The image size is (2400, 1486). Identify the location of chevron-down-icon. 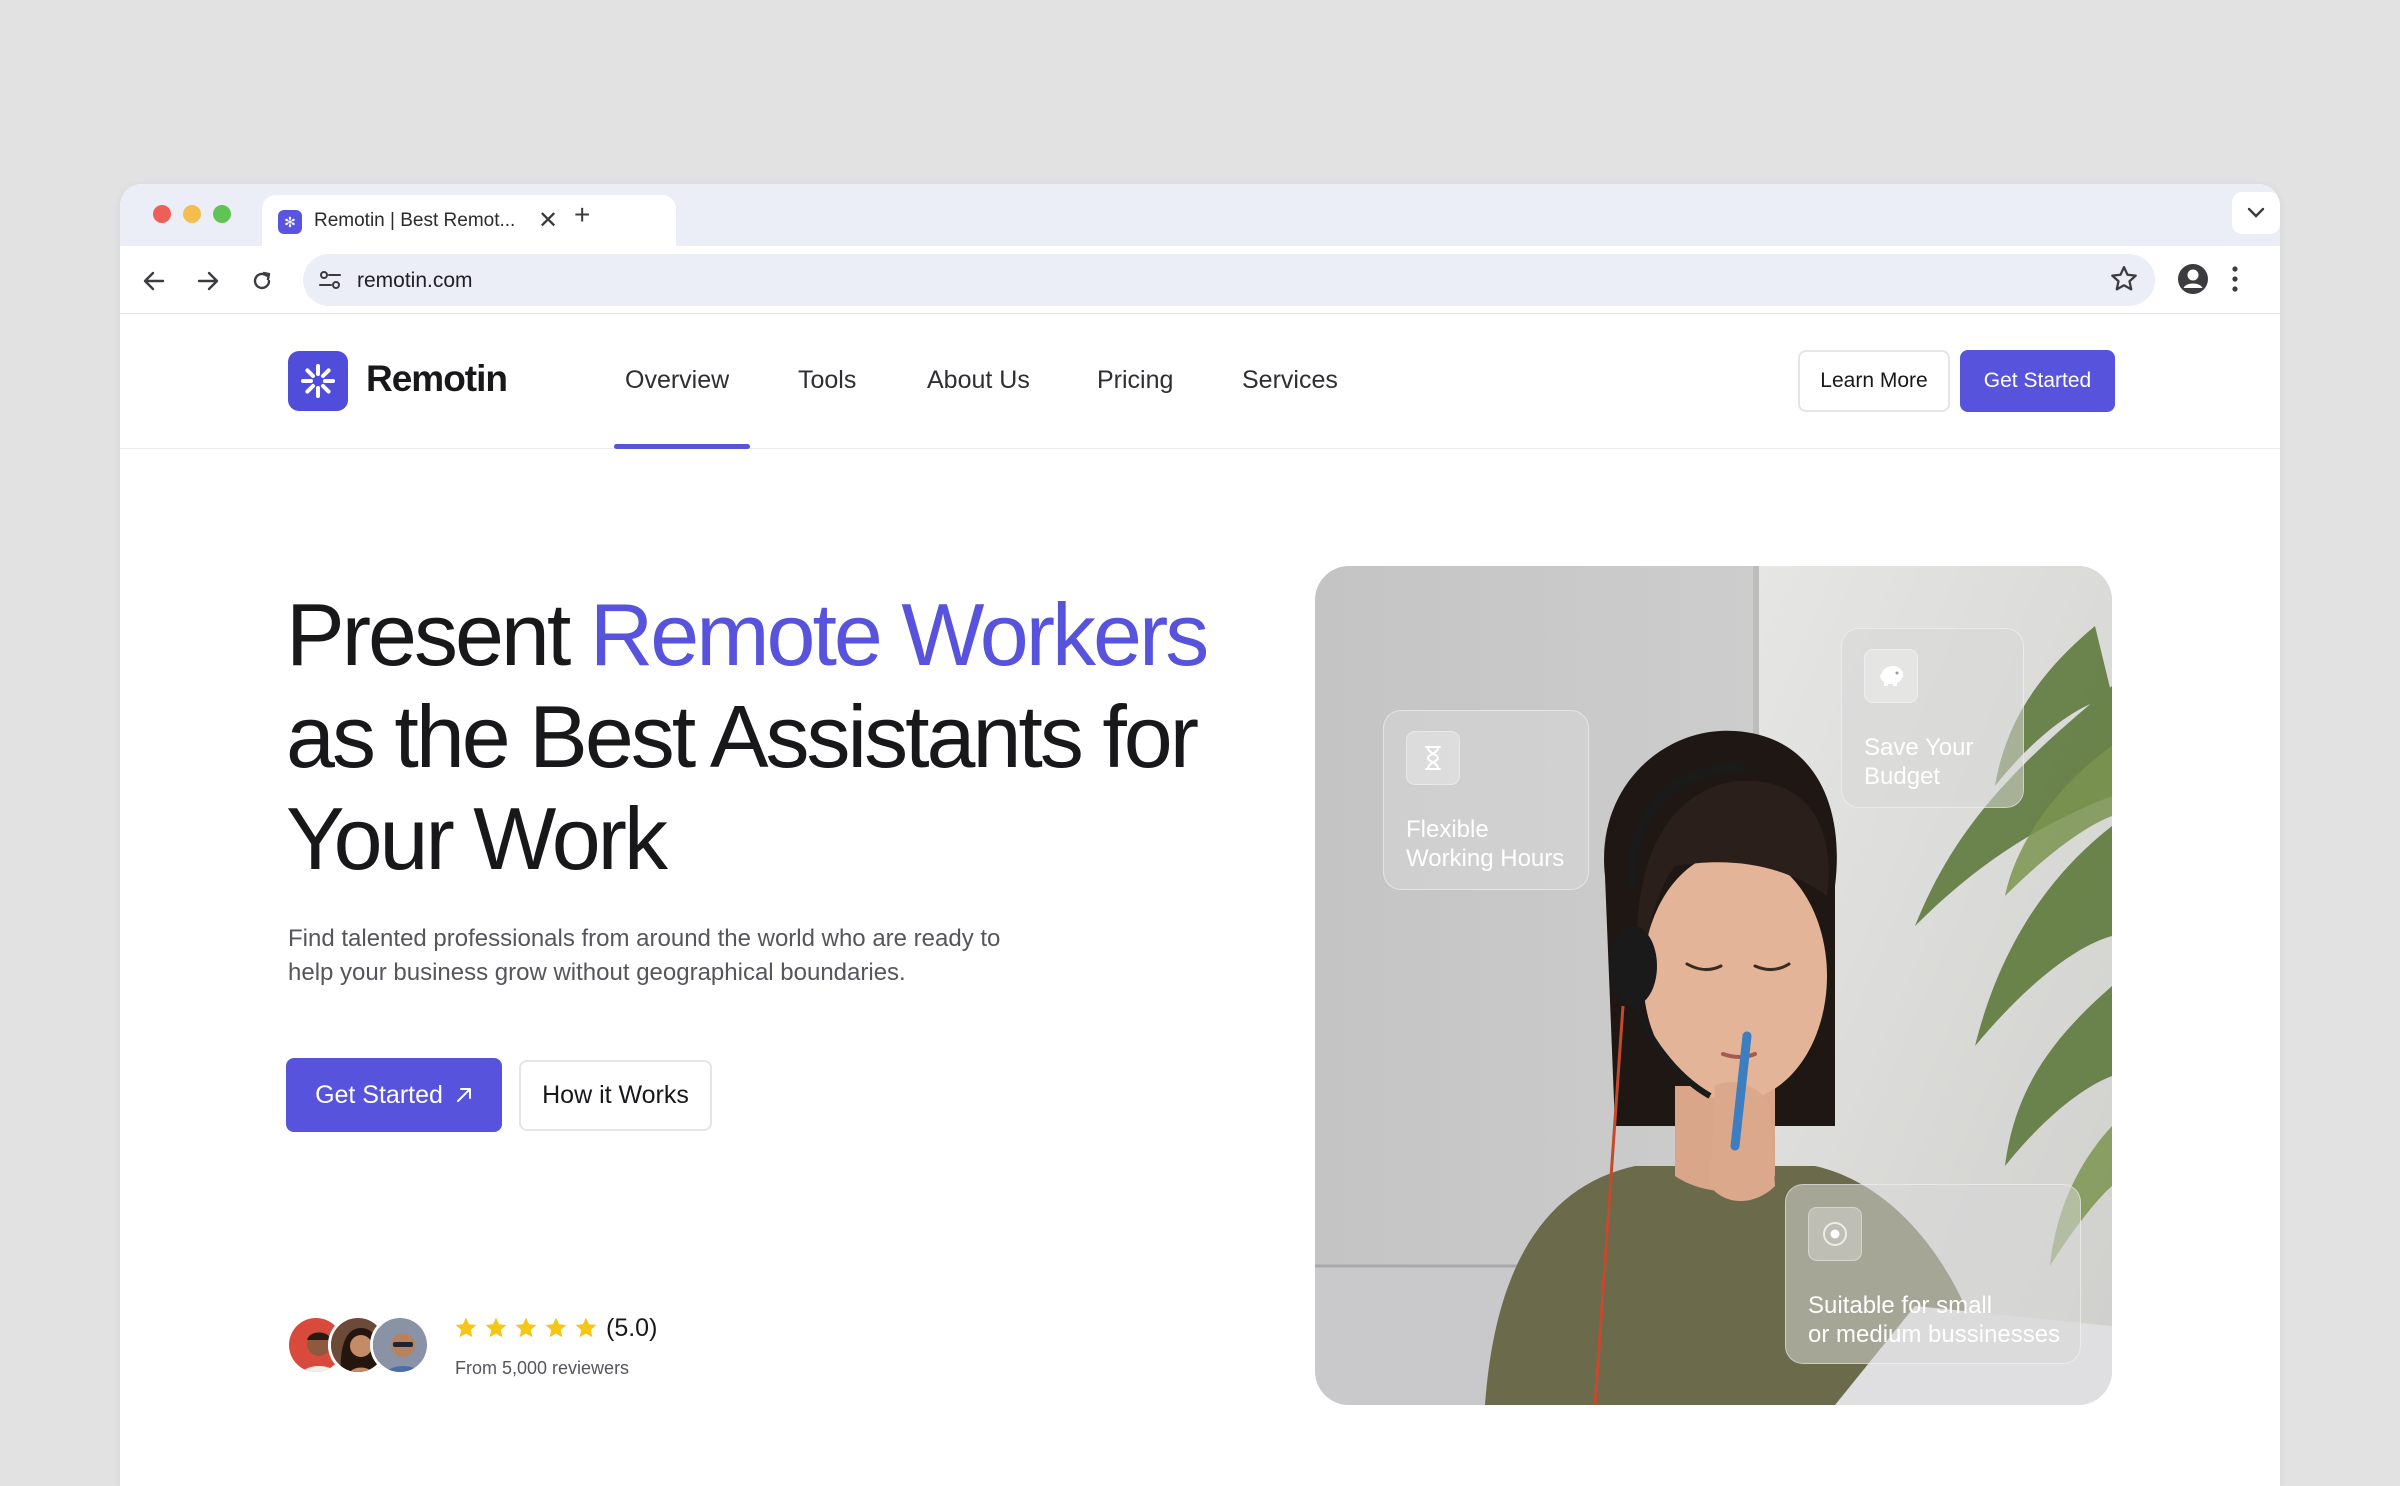
(2256, 212).